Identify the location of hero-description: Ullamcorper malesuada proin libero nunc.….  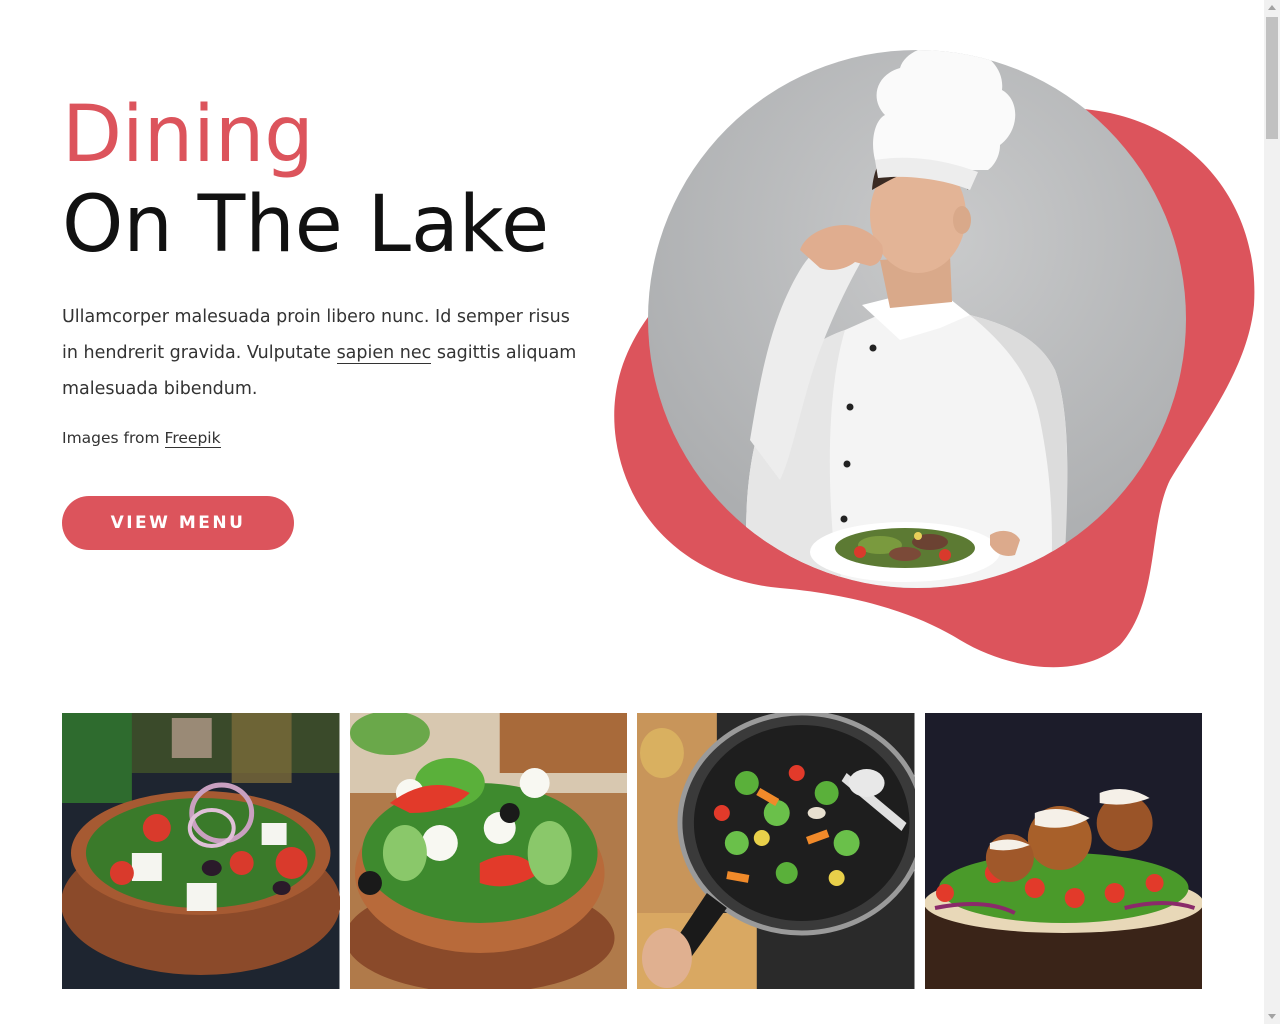
(322, 353).